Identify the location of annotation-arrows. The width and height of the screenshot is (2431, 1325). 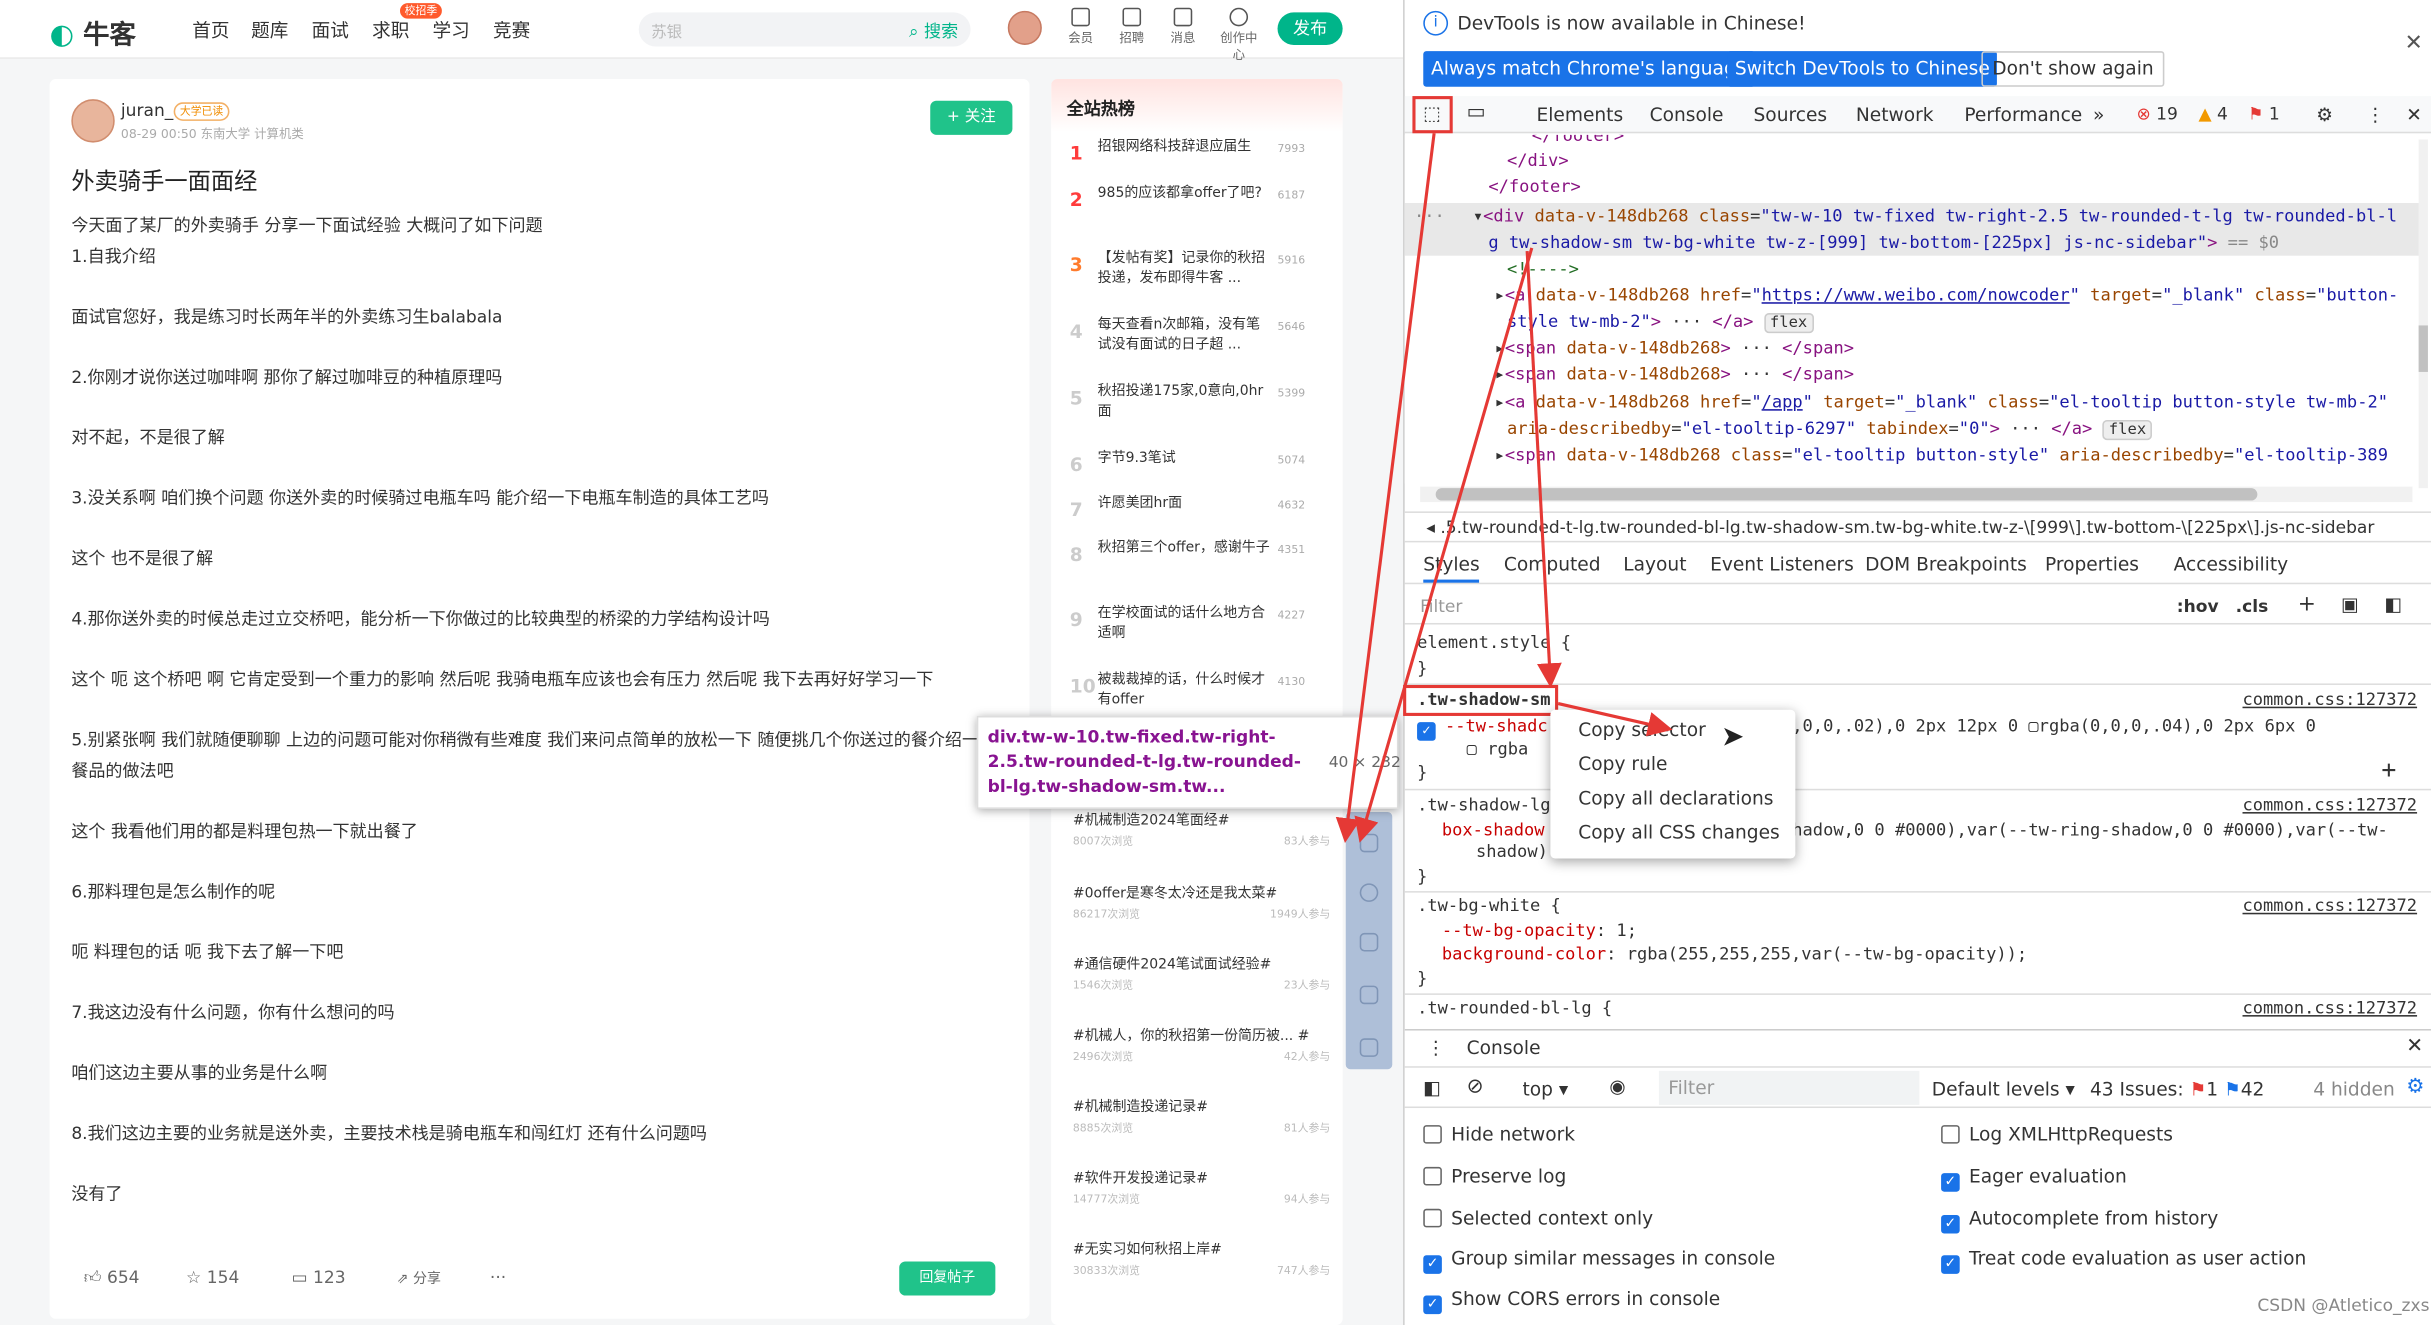
(1504, 488).